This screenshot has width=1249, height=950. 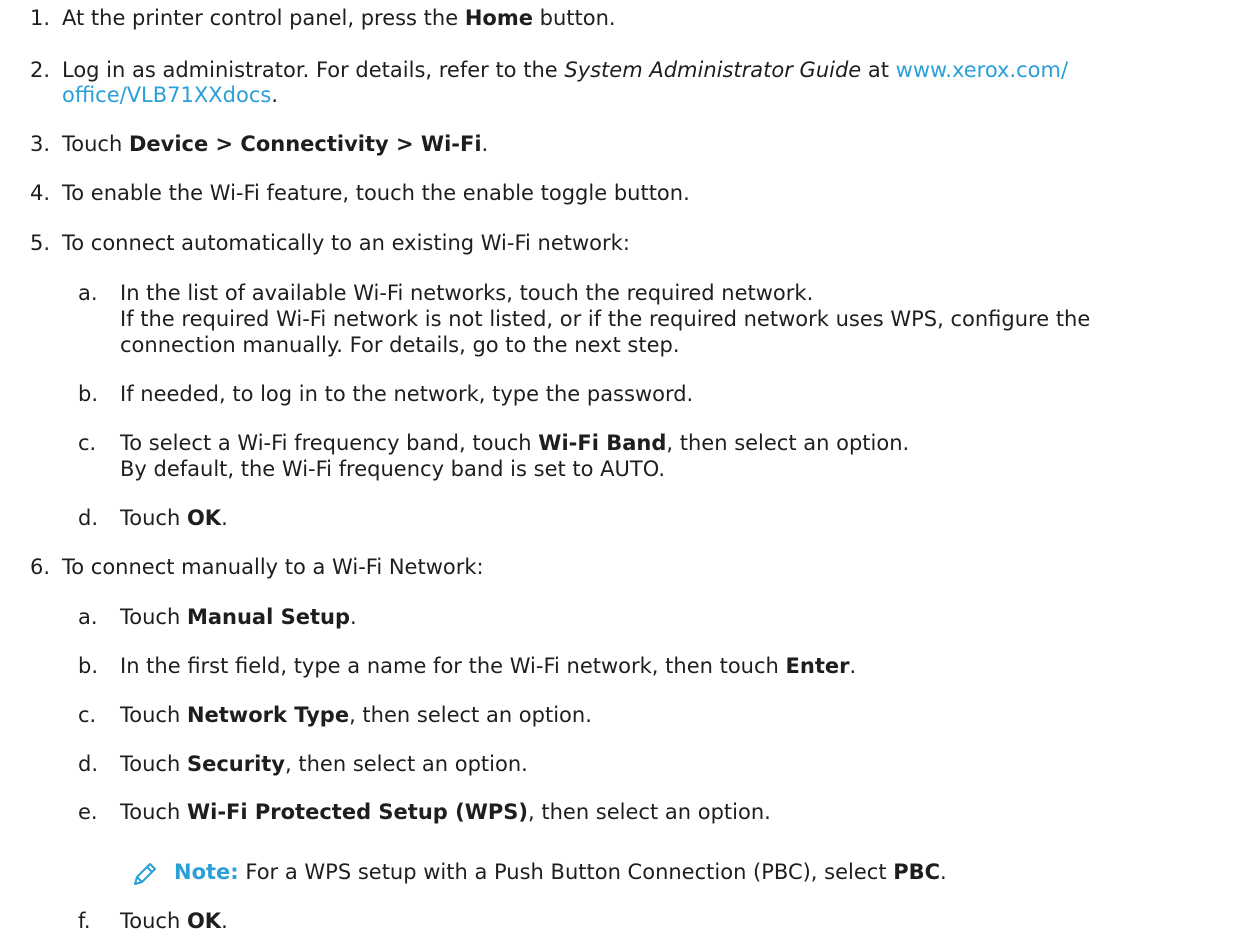 I want to click on step-number: 6., so click(x=39, y=567).